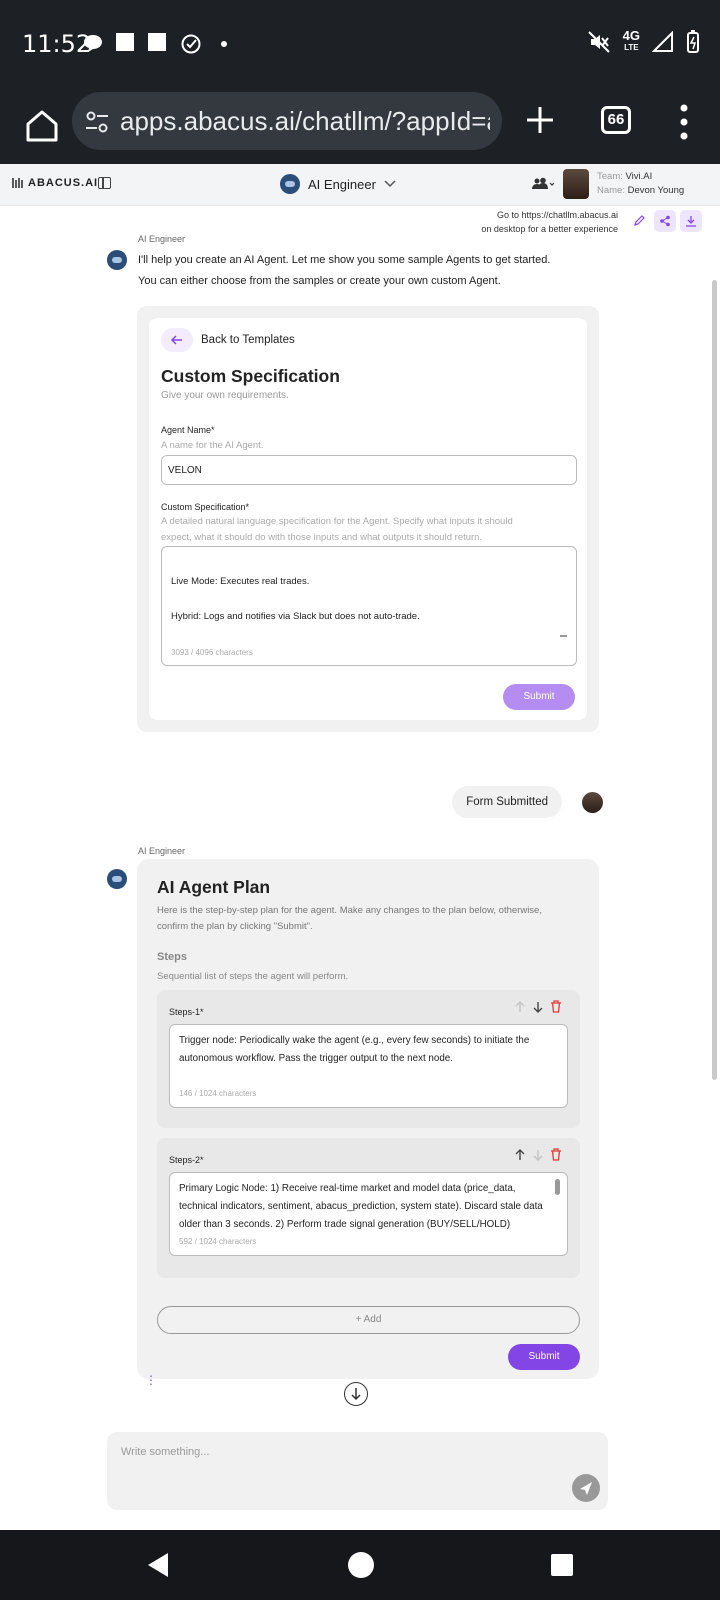  What do you see at coordinates (611, 190) in the screenshot?
I see `name-label: Name:` at bounding box center [611, 190].